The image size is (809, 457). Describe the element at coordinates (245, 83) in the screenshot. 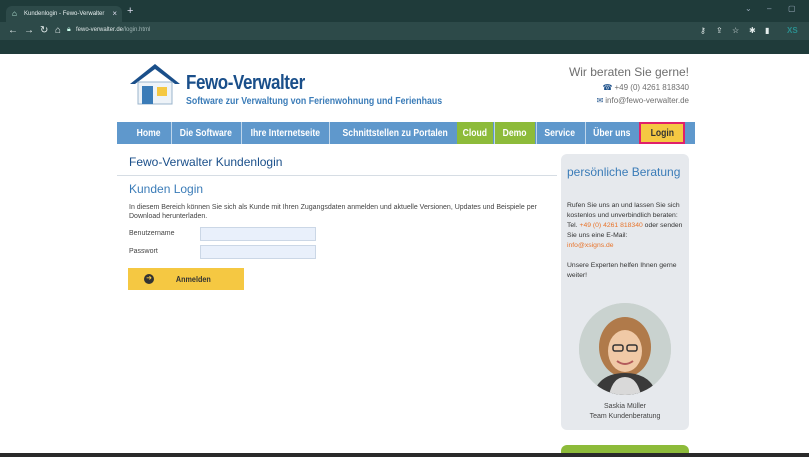

I see `brand-name: Fewo-Verwalter` at that location.